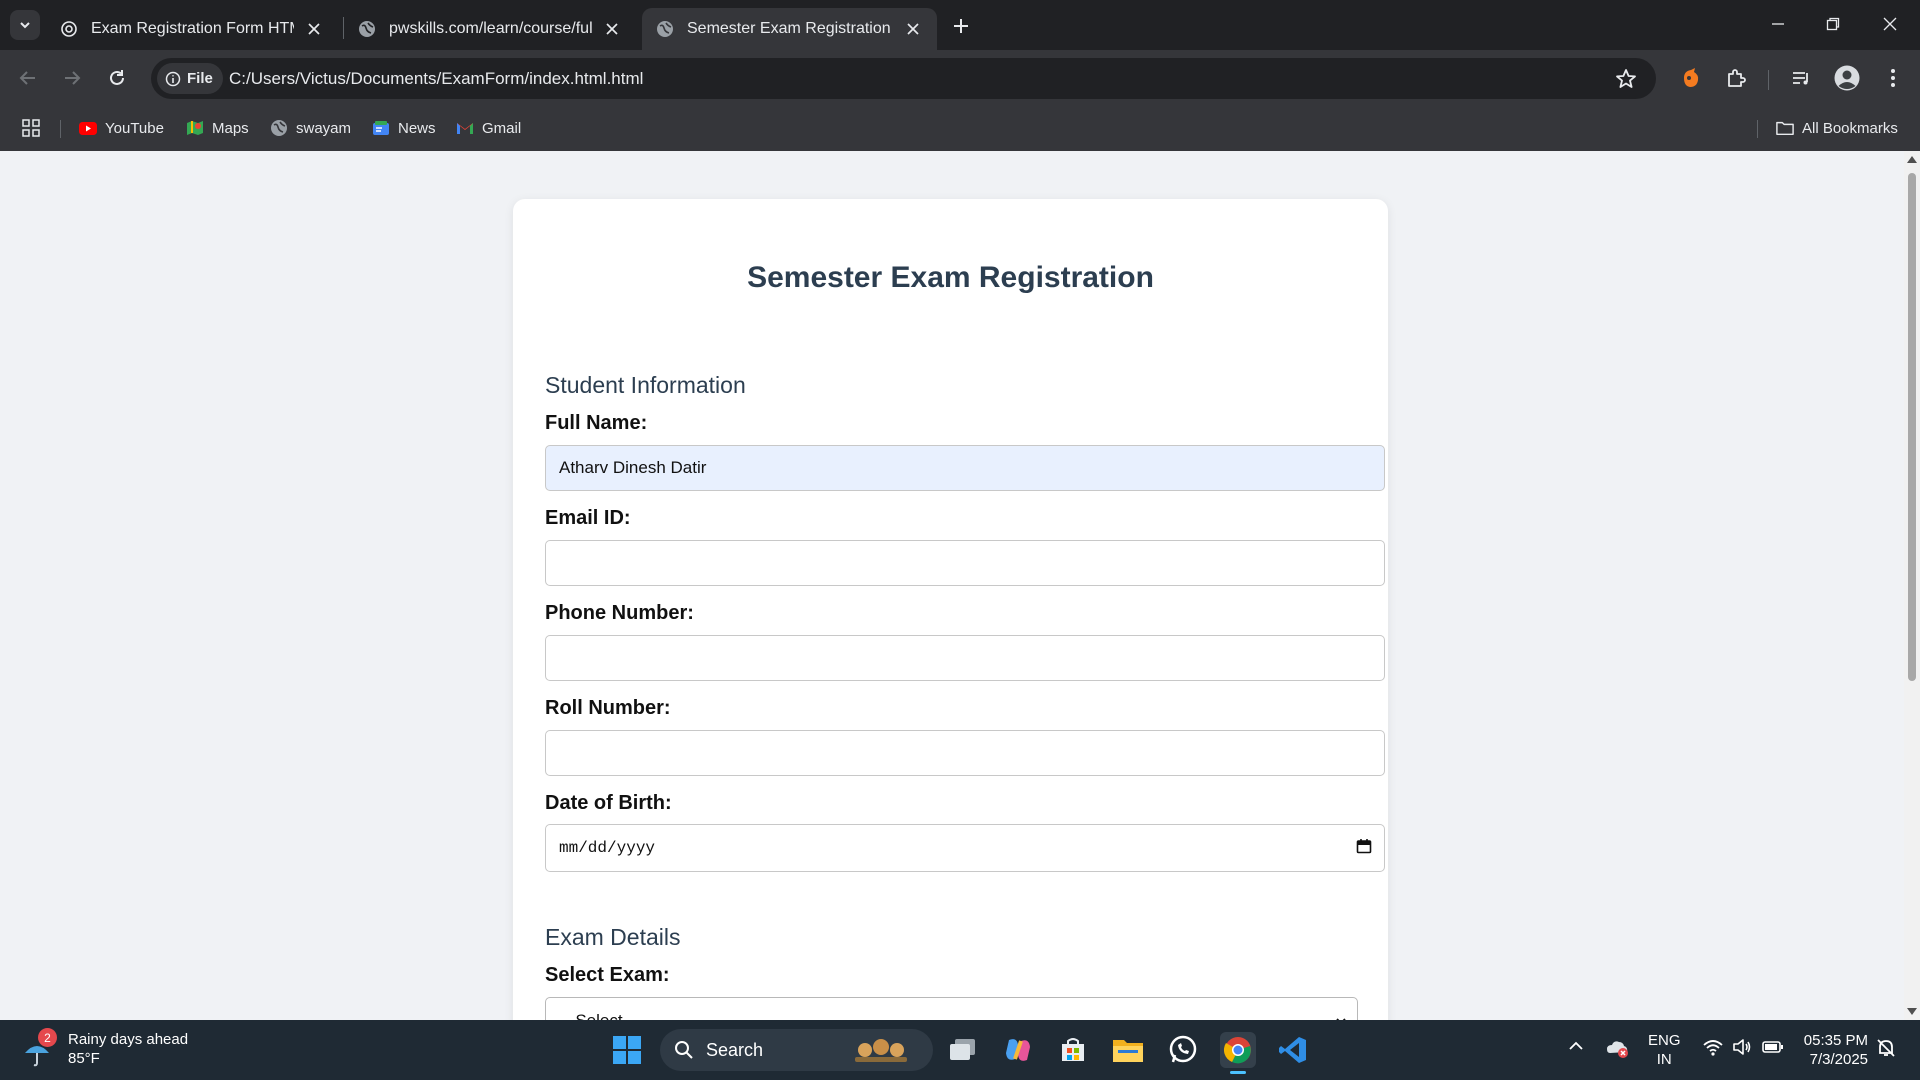 The image size is (1920, 1080). What do you see at coordinates (1912, 159) in the screenshot?
I see `scroll-up-arrow-icon` at bounding box center [1912, 159].